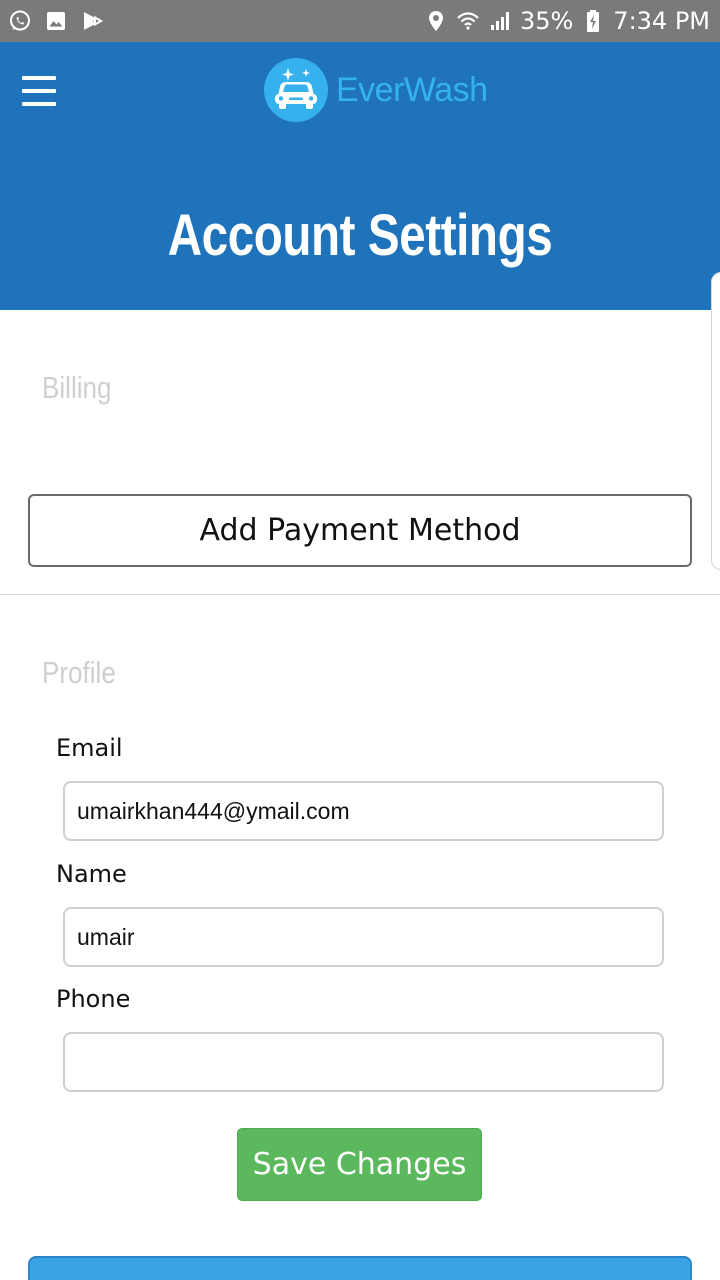  Describe the element at coordinates (436, 21) in the screenshot. I see `location-icon` at that location.